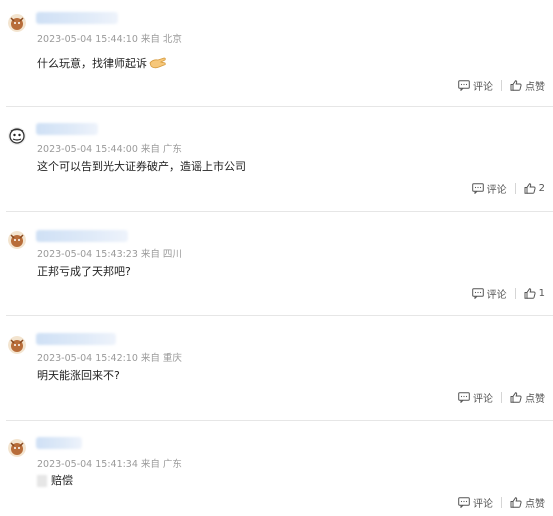  What do you see at coordinates (87, 254) in the screenshot?
I see `comment-timestamp: 2023-05-04 15:43:23` at bounding box center [87, 254].